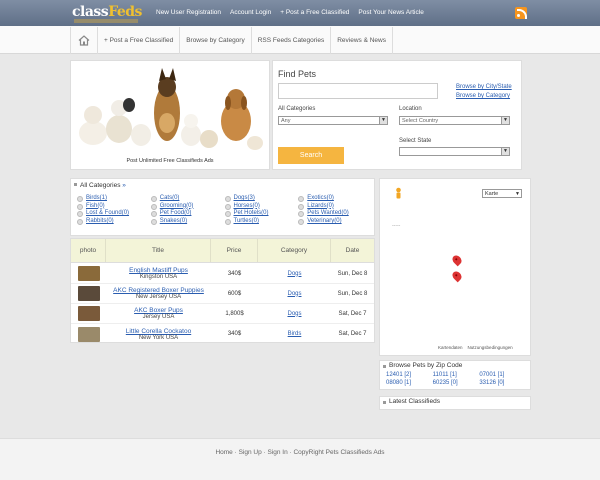  Describe the element at coordinates (234, 293) in the screenshot. I see `listing-price: 600$` at that location.